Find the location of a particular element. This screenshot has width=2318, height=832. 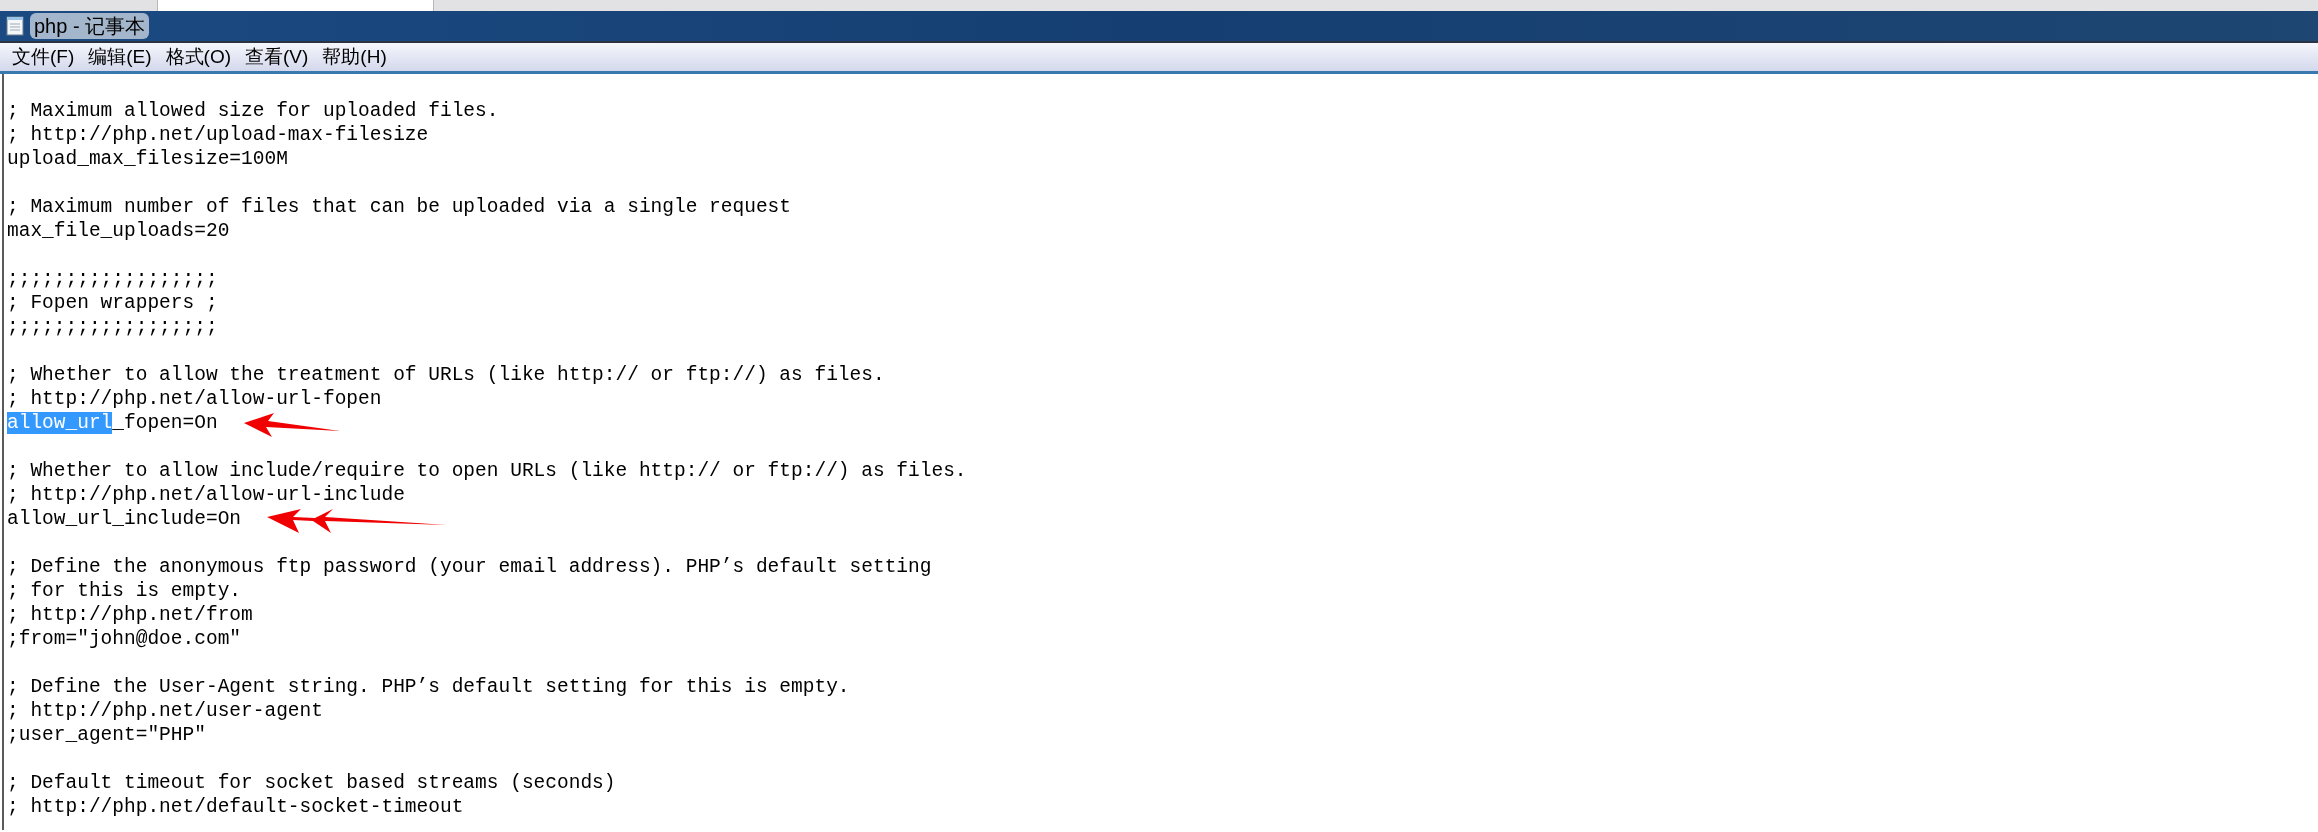

code-line: ;from="john@doe.com" is located at coordinates (124, 639).